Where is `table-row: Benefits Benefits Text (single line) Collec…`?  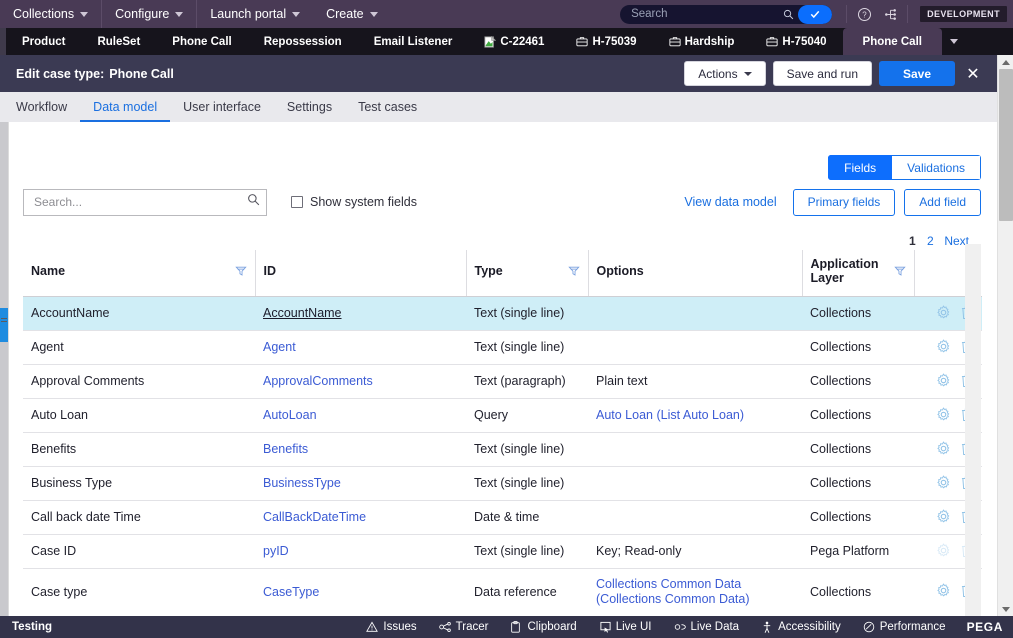
table-row: Benefits Benefits Text (single line) Collec… is located at coordinates (502, 449).